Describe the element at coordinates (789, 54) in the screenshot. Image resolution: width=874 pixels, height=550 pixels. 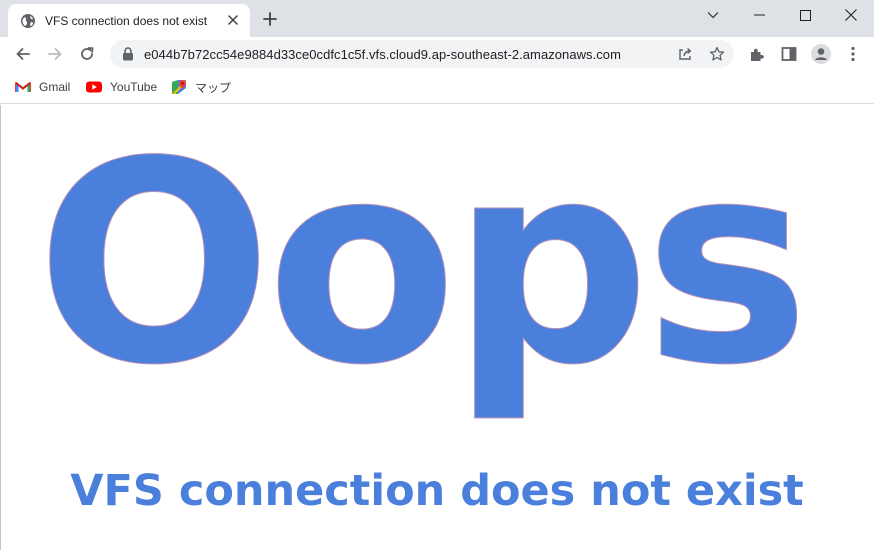
I see `side-panel-icon` at that location.